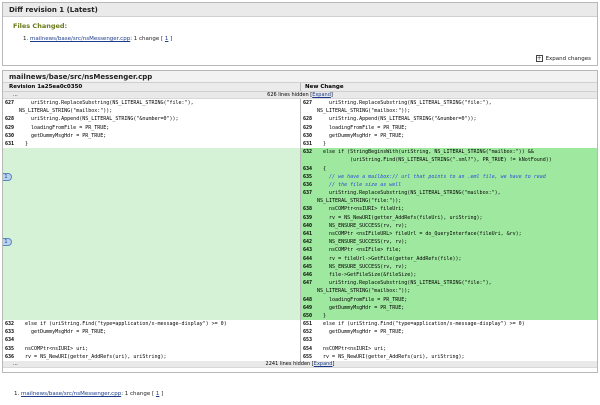 The width and height of the screenshot is (600, 405). I want to click on right-line: 630 getDummyMsgHdr = PR_TRUE;, so click(449, 136).